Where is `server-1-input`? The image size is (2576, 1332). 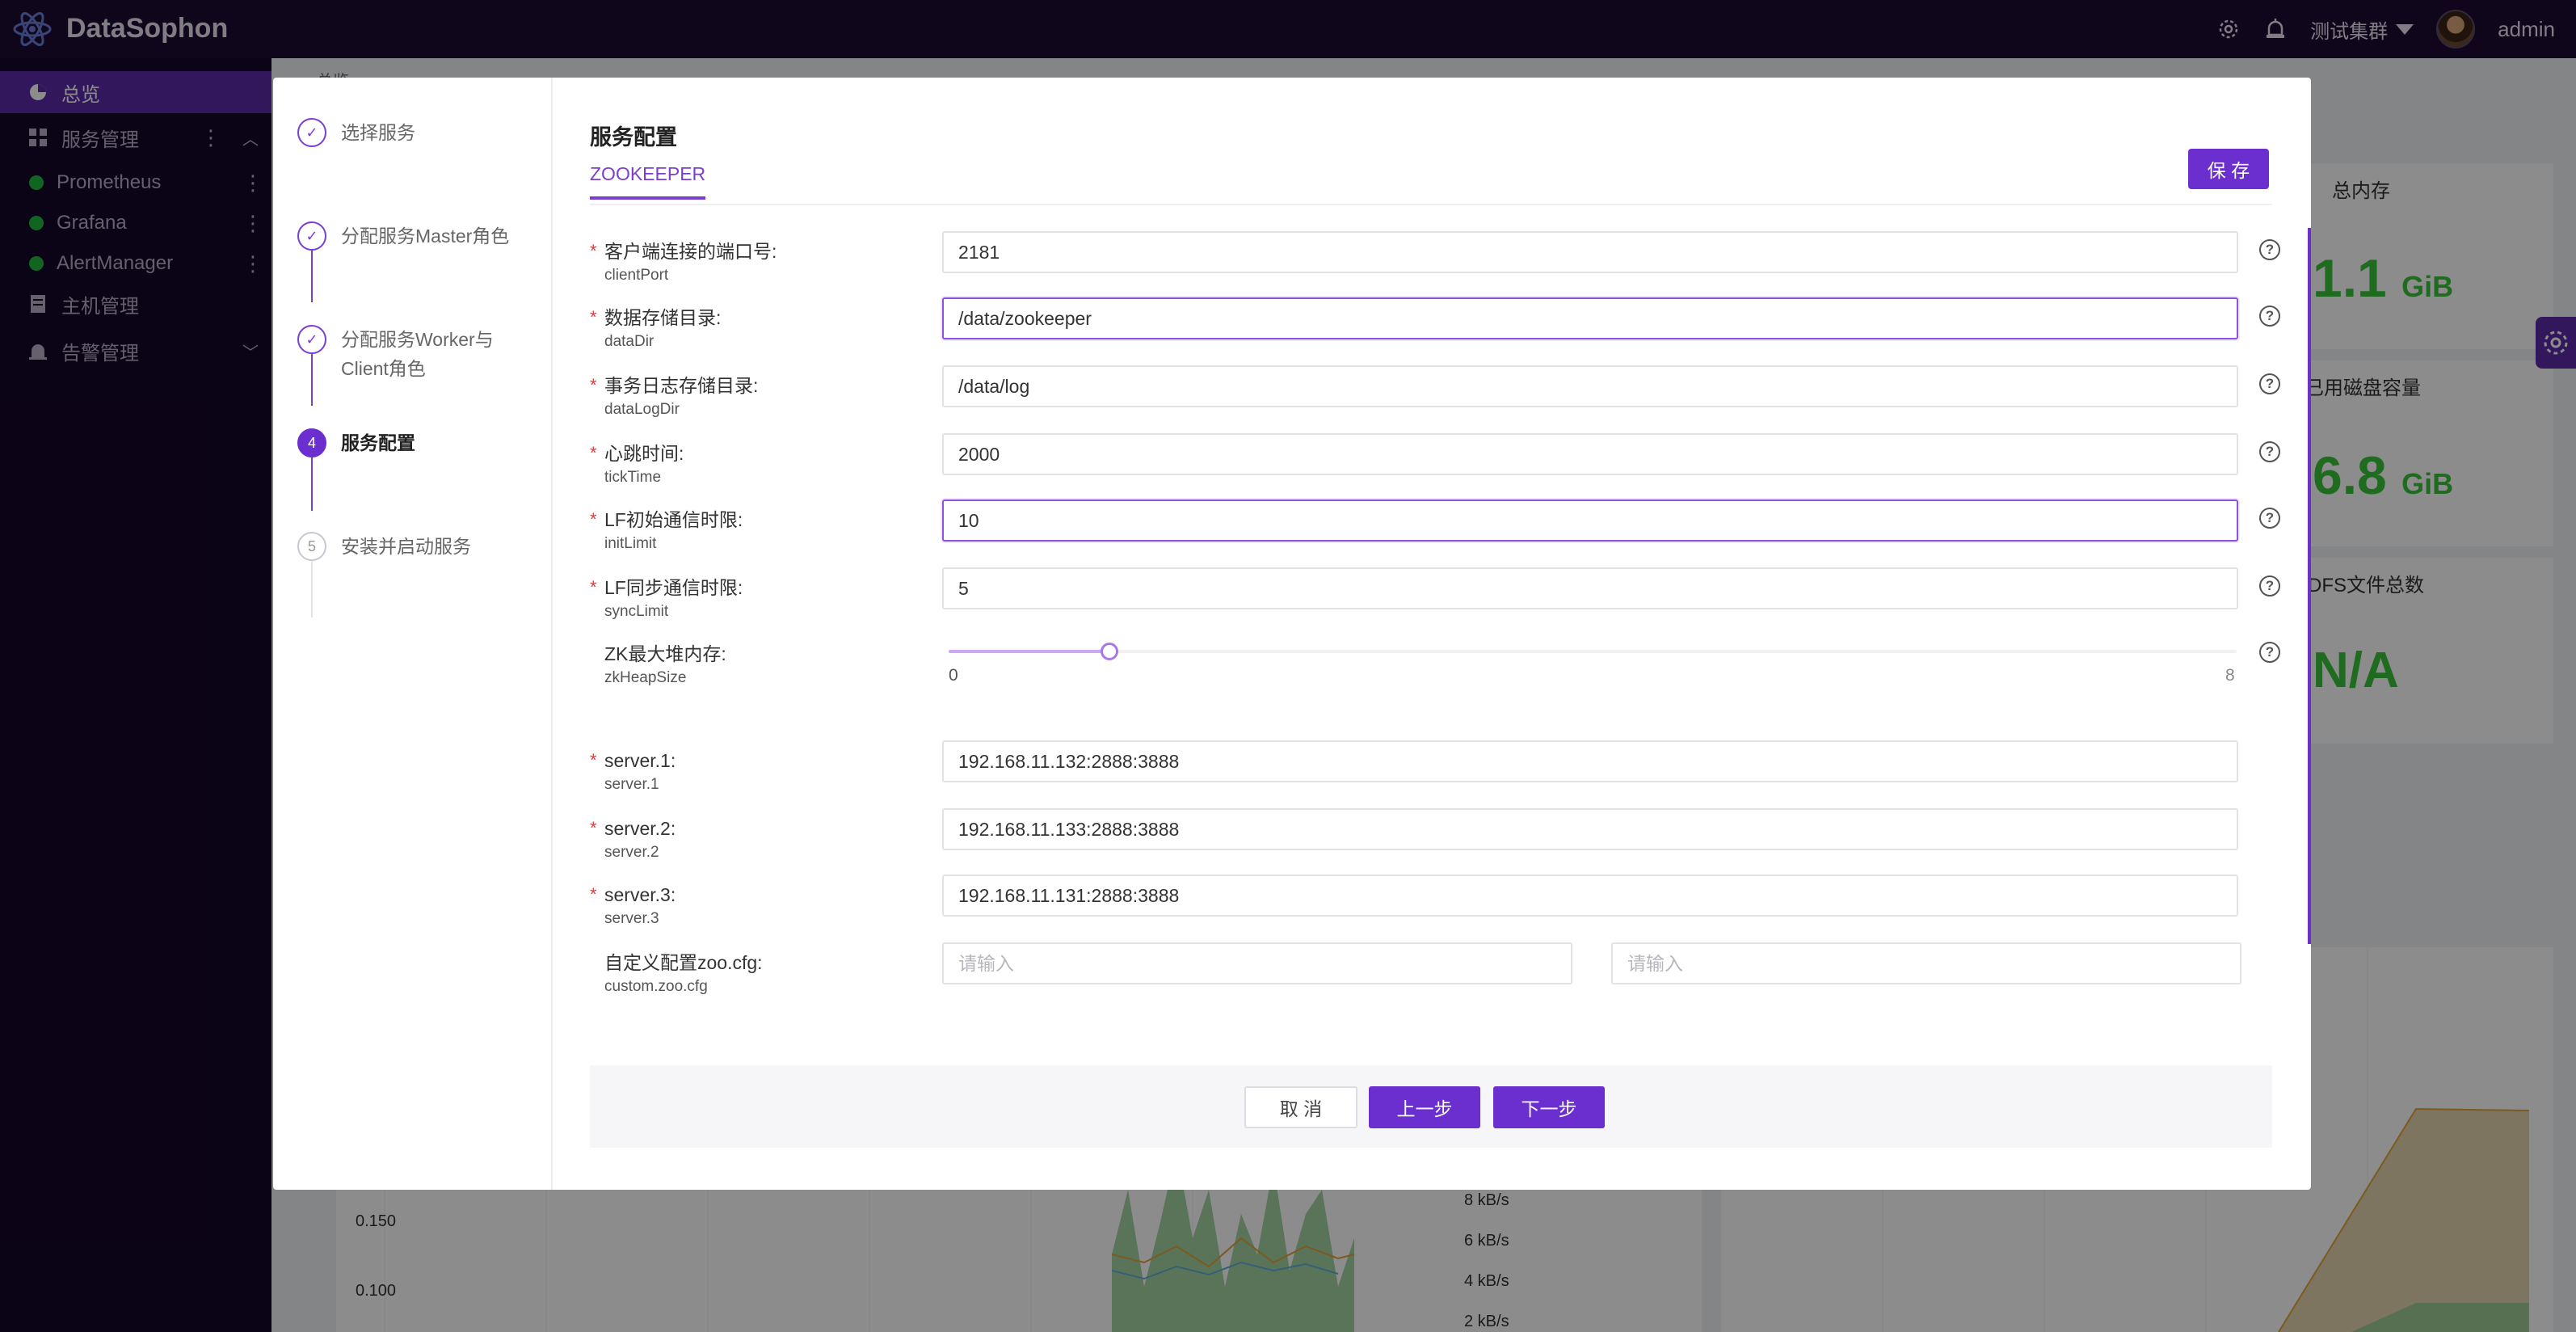
server-1-input is located at coordinates (1590, 761).